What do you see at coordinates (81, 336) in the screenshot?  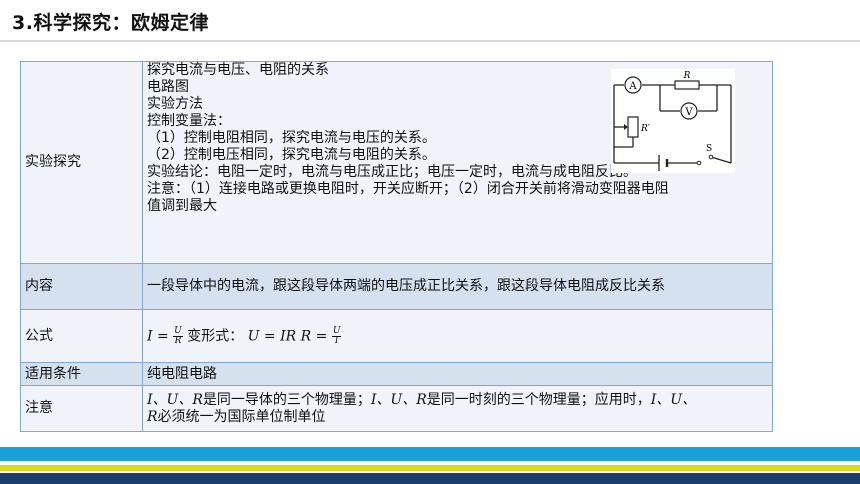 I see `row-label-formula: 公式` at bounding box center [81, 336].